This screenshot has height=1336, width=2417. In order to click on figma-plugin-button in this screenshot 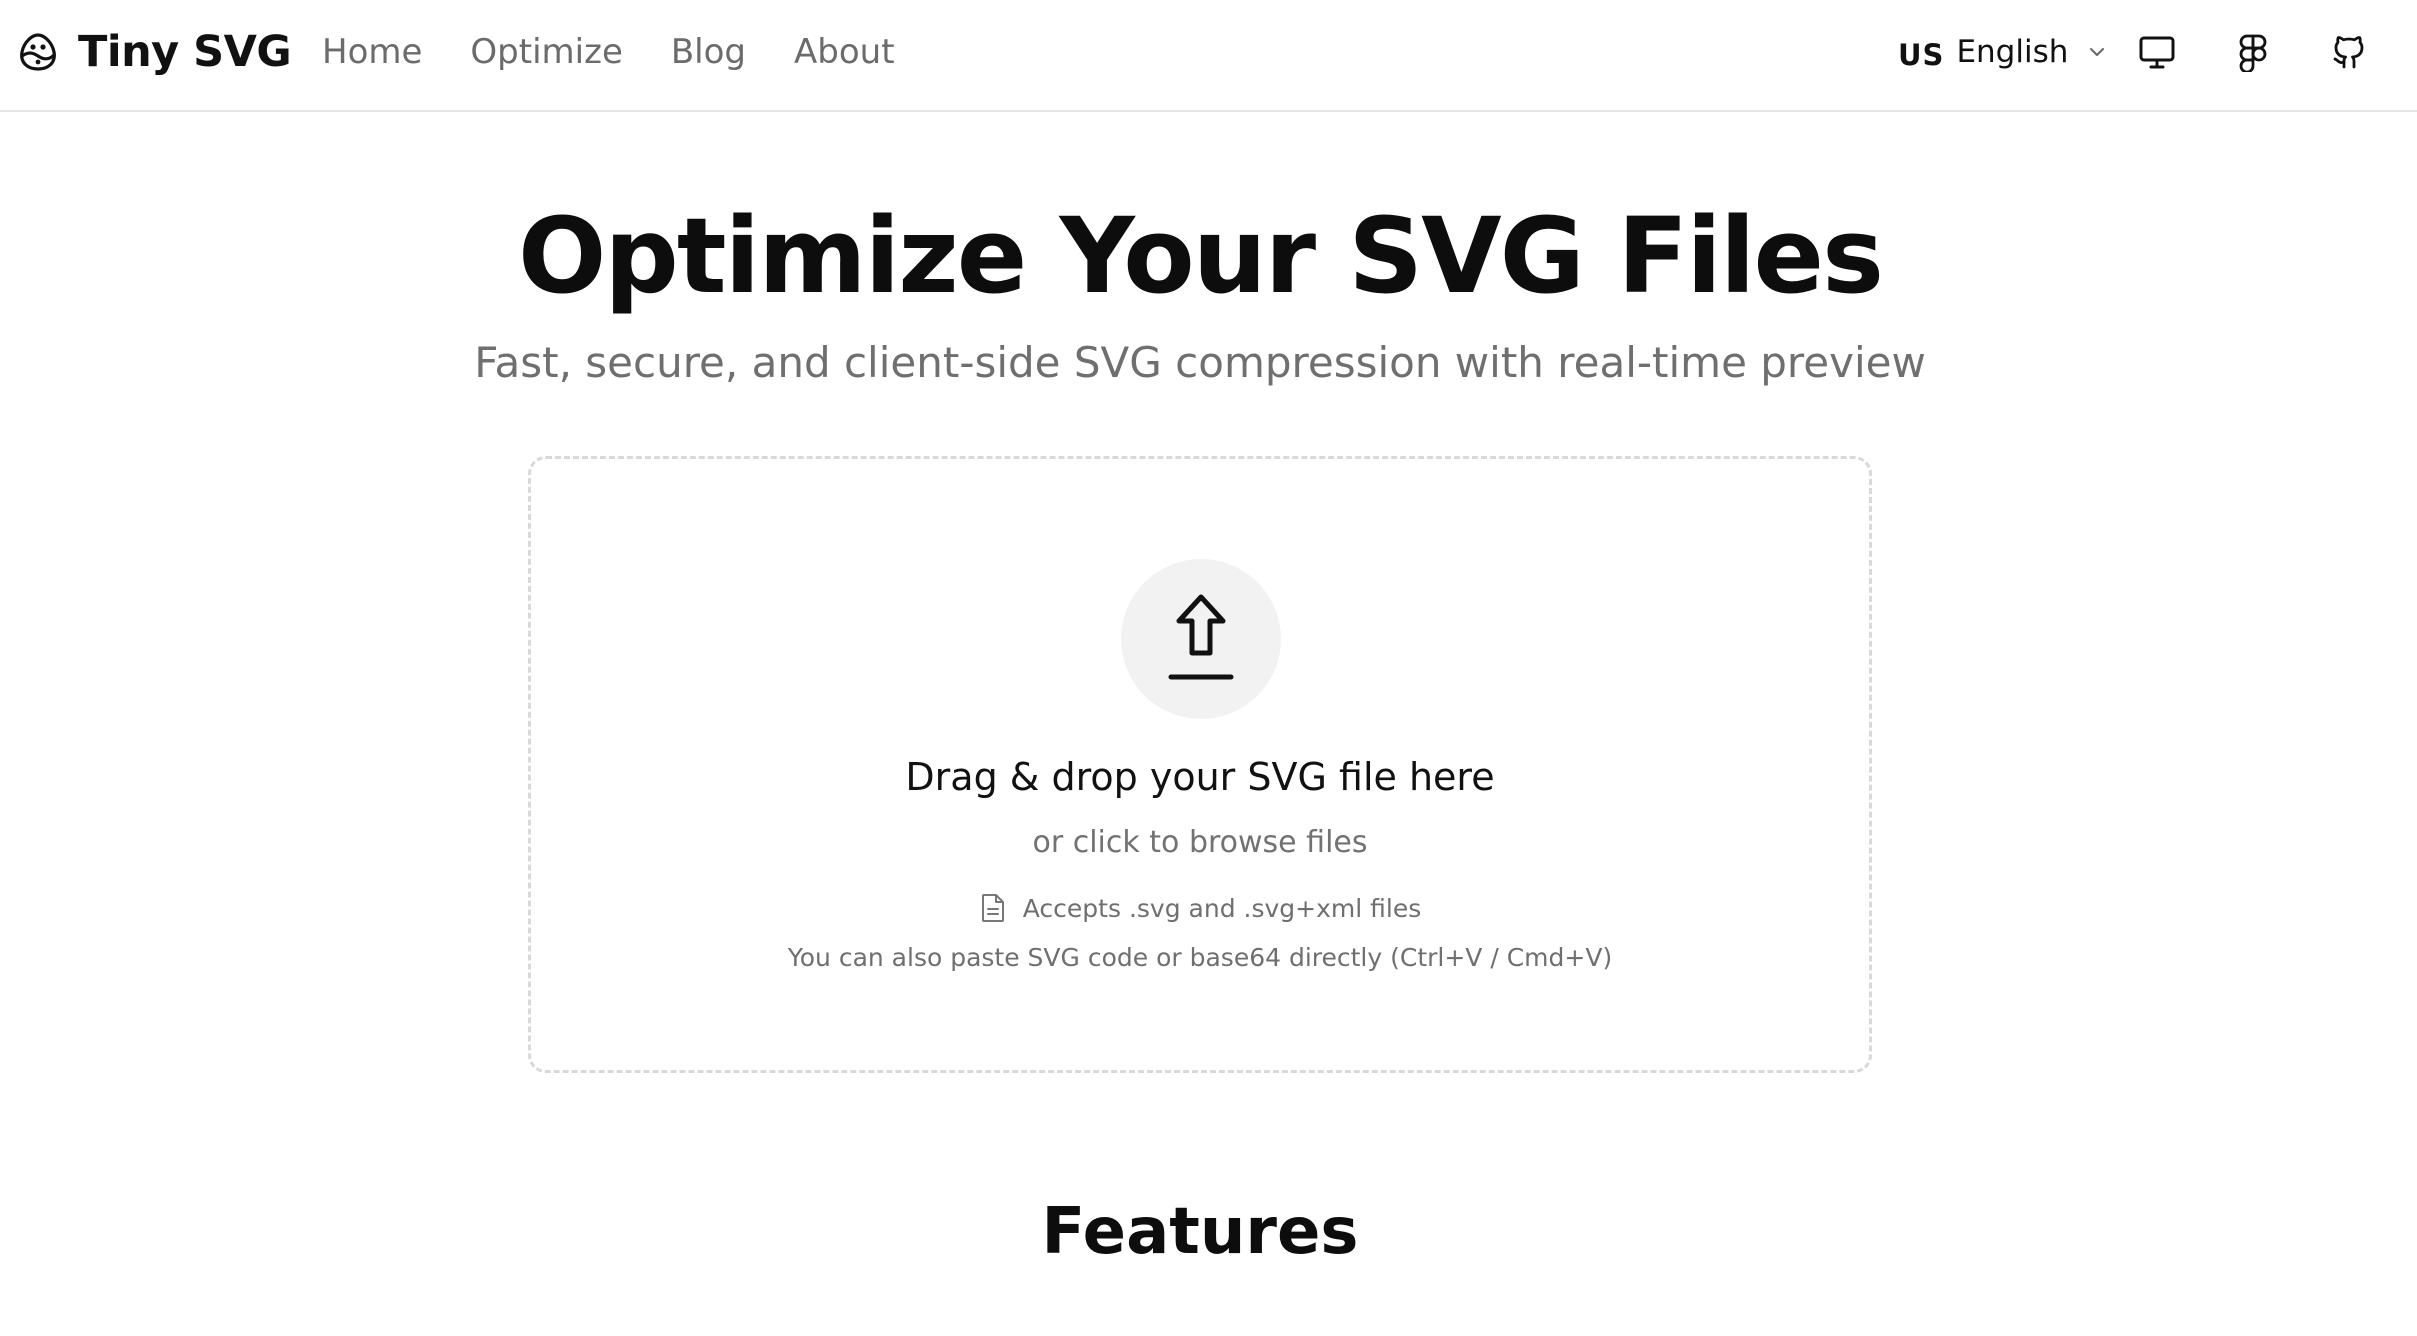, I will do `click(2253, 52)`.